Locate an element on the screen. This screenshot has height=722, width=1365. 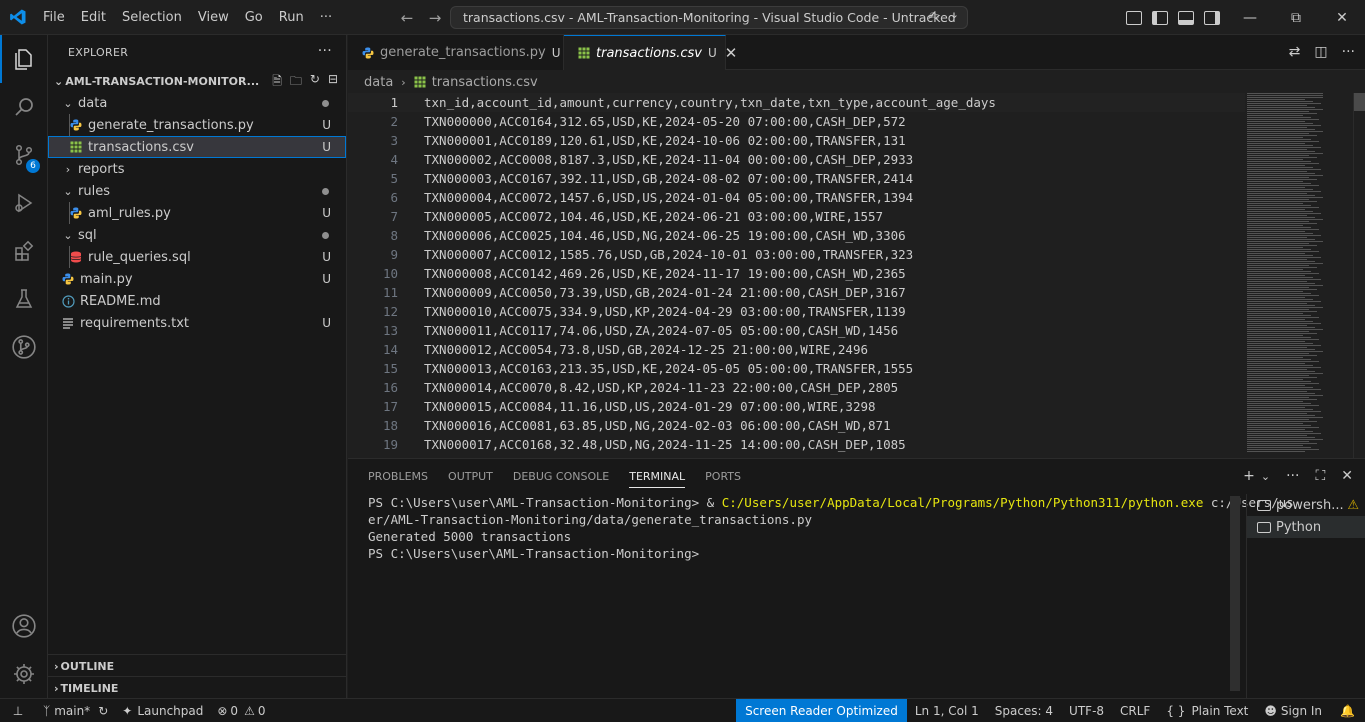
tree-file-transactions-csv: transactions.csv U is located at coordinates (197, 147).